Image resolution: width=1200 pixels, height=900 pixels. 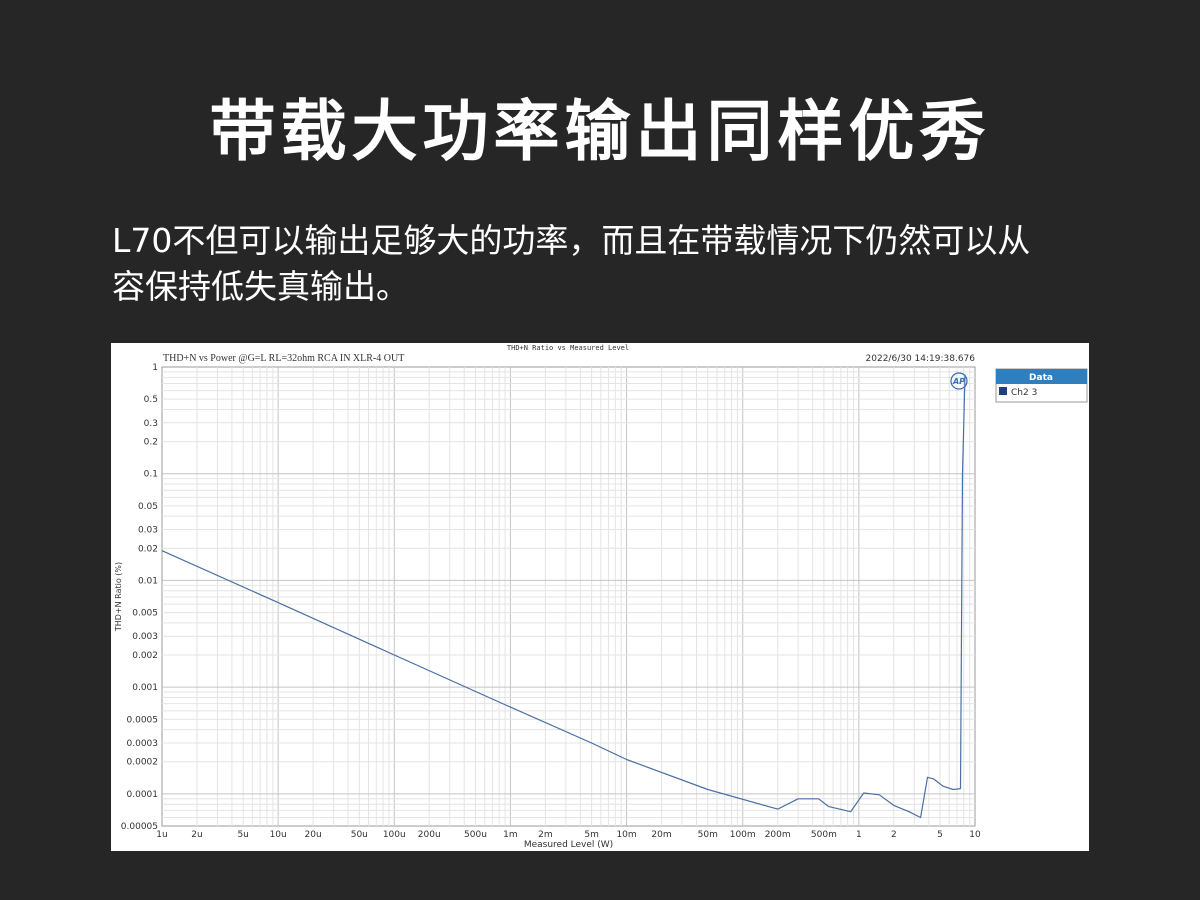 What do you see at coordinates (143, 795) in the screenshot?
I see `y-tick-label: 0.0001` at bounding box center [143, 795].